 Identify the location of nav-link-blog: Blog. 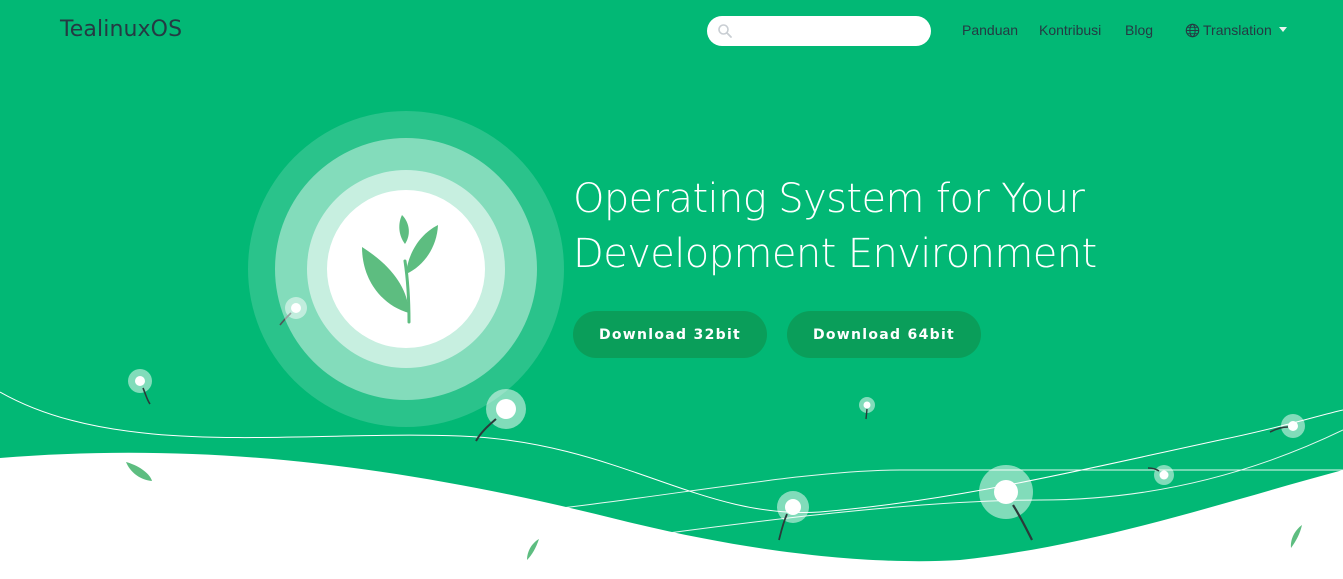
(1139, 30).